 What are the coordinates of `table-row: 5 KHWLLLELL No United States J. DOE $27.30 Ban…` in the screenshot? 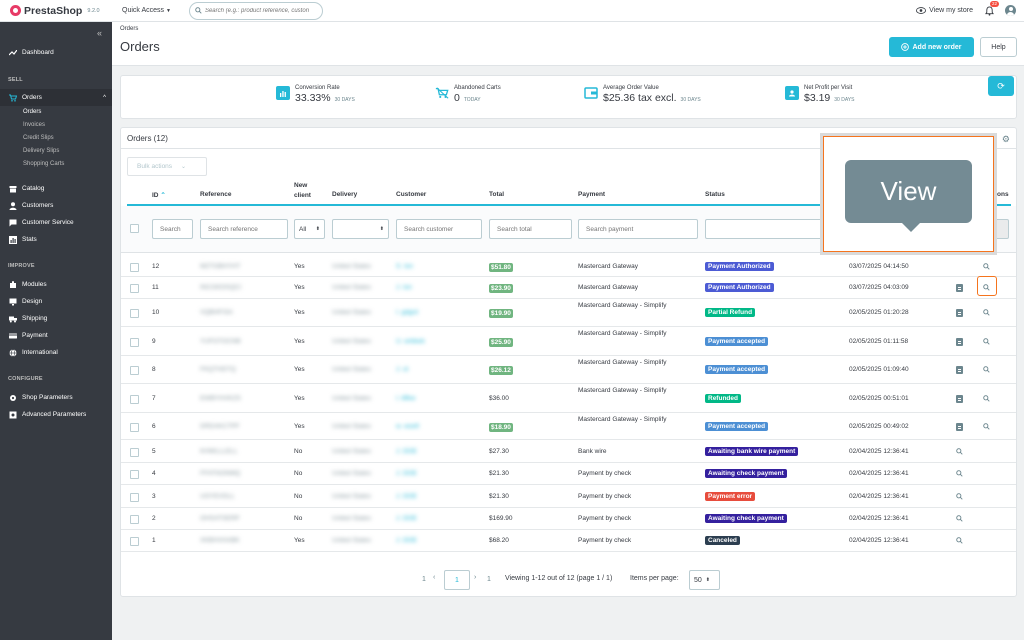 It's located at (568, 451).